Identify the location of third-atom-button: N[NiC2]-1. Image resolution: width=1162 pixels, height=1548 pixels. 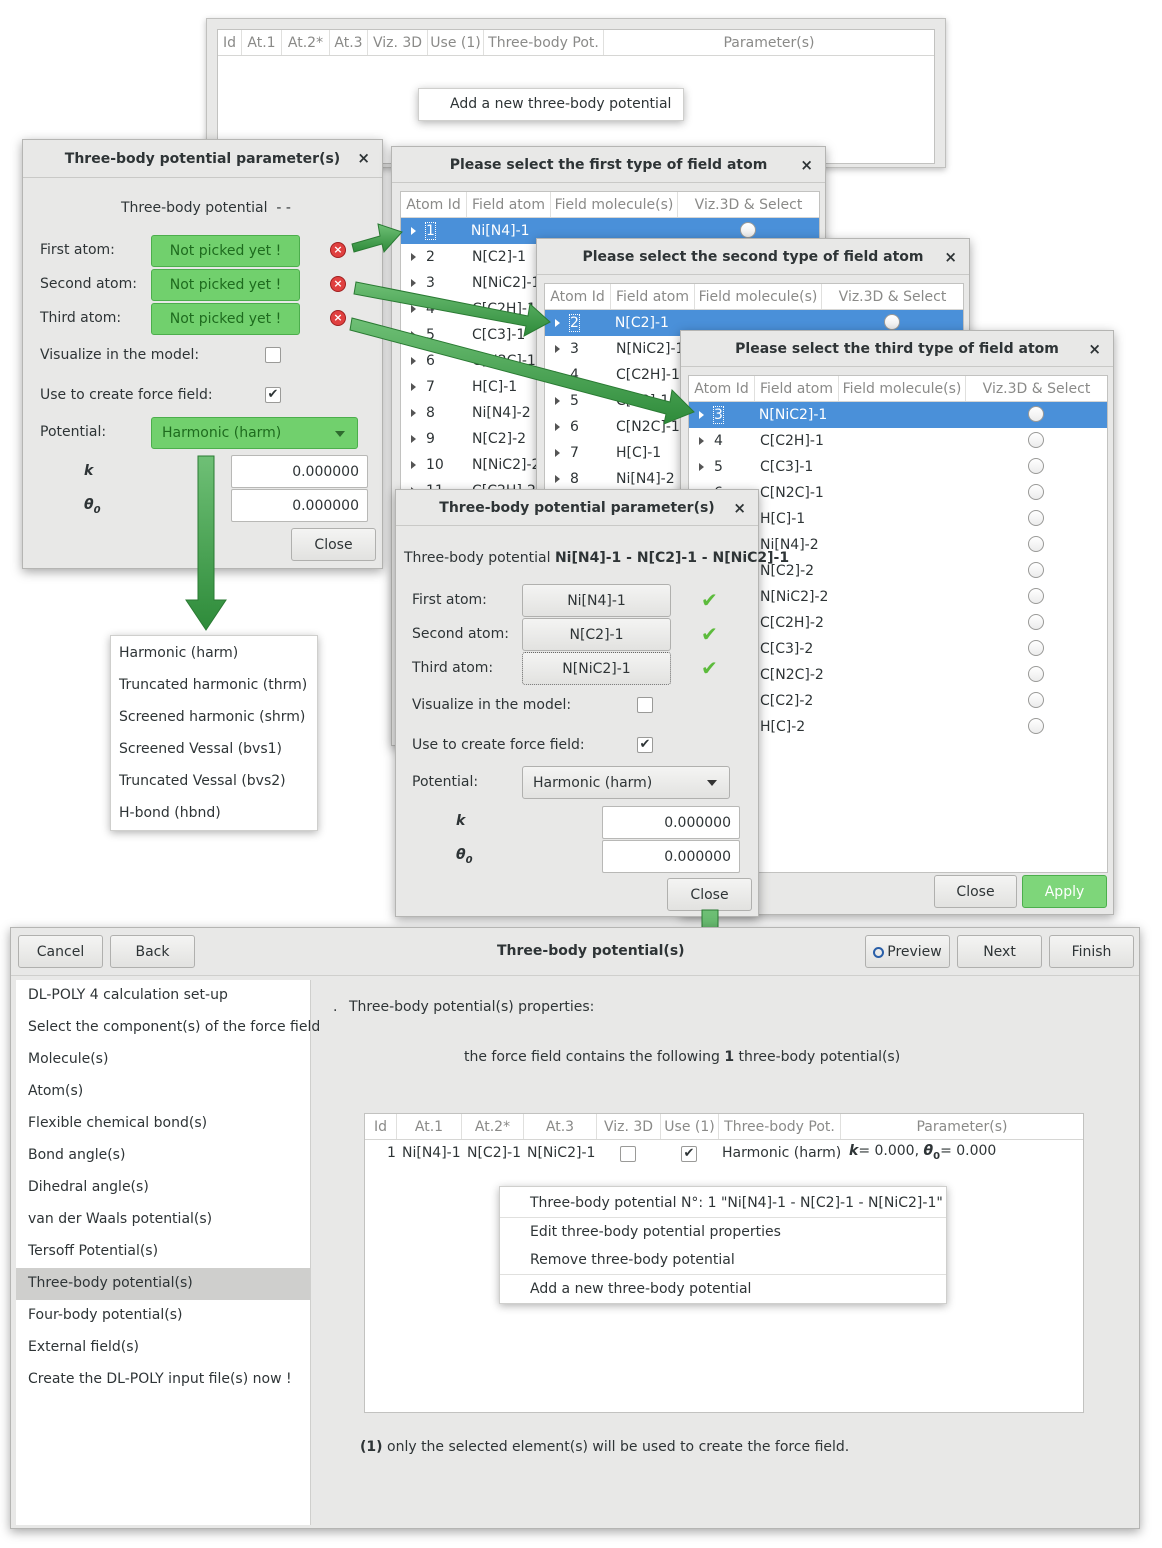
(596, 668).